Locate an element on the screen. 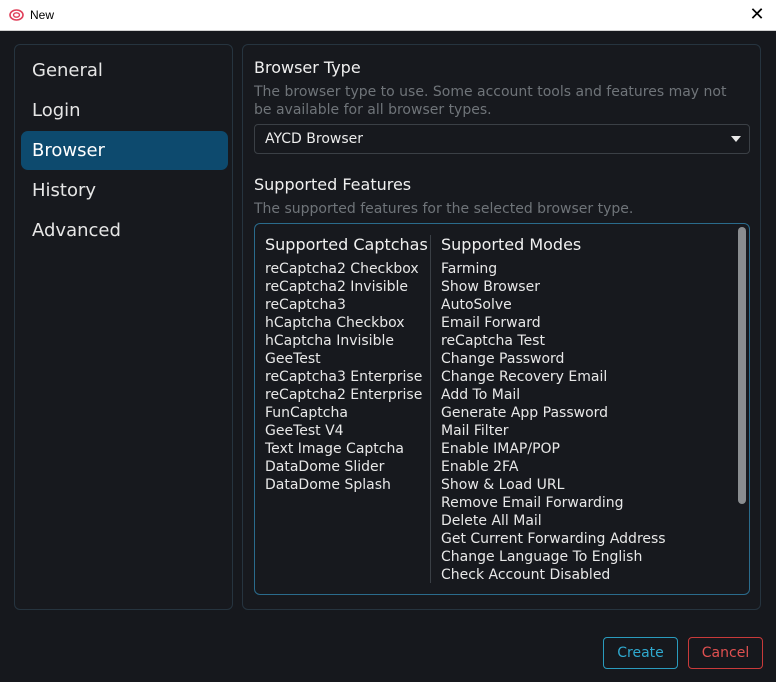 This screenshot has height=682, width=776. mode-item: Get Current Forwarding Address is located at coordinates (553, 539).